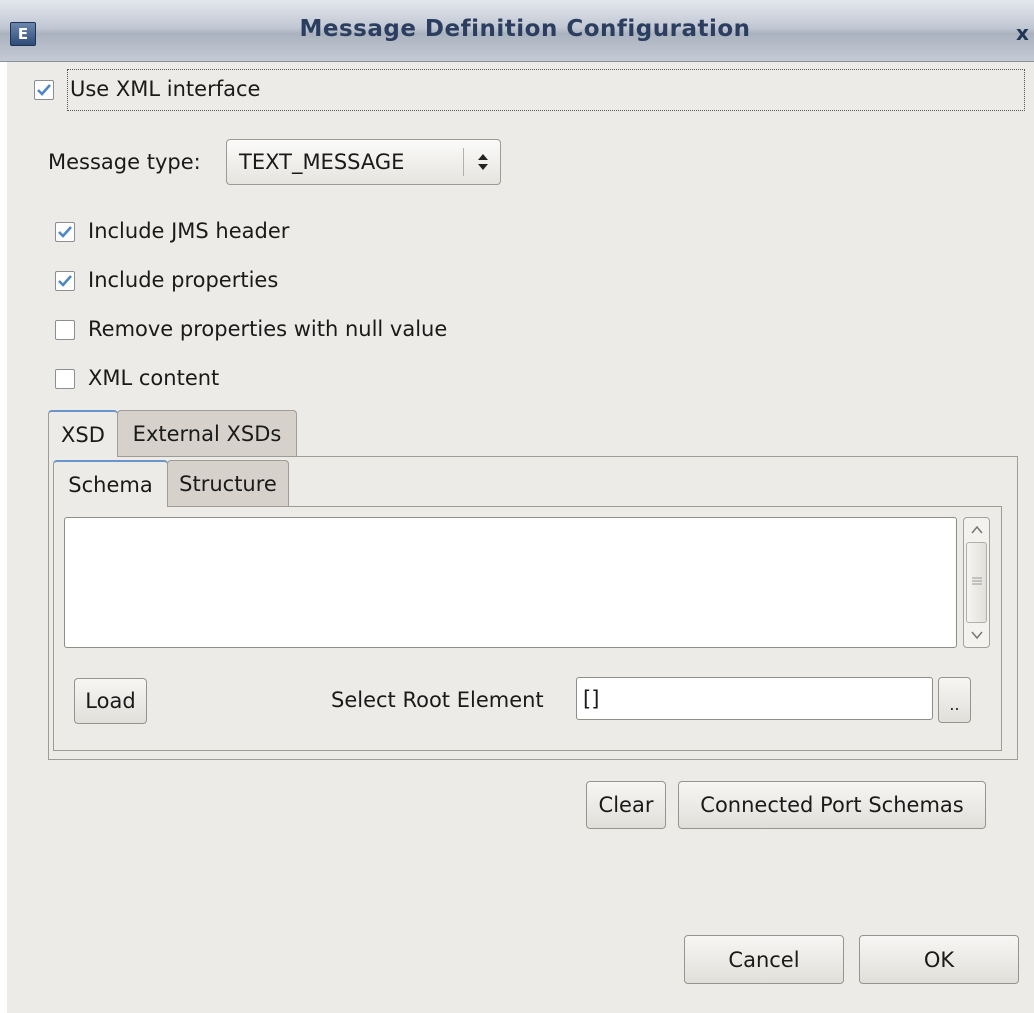 Image resolution: width=1034 pixels, height=1013 pixels. I want to click on message-type-value: TEXT_MESSAGE, so click(322, 162).